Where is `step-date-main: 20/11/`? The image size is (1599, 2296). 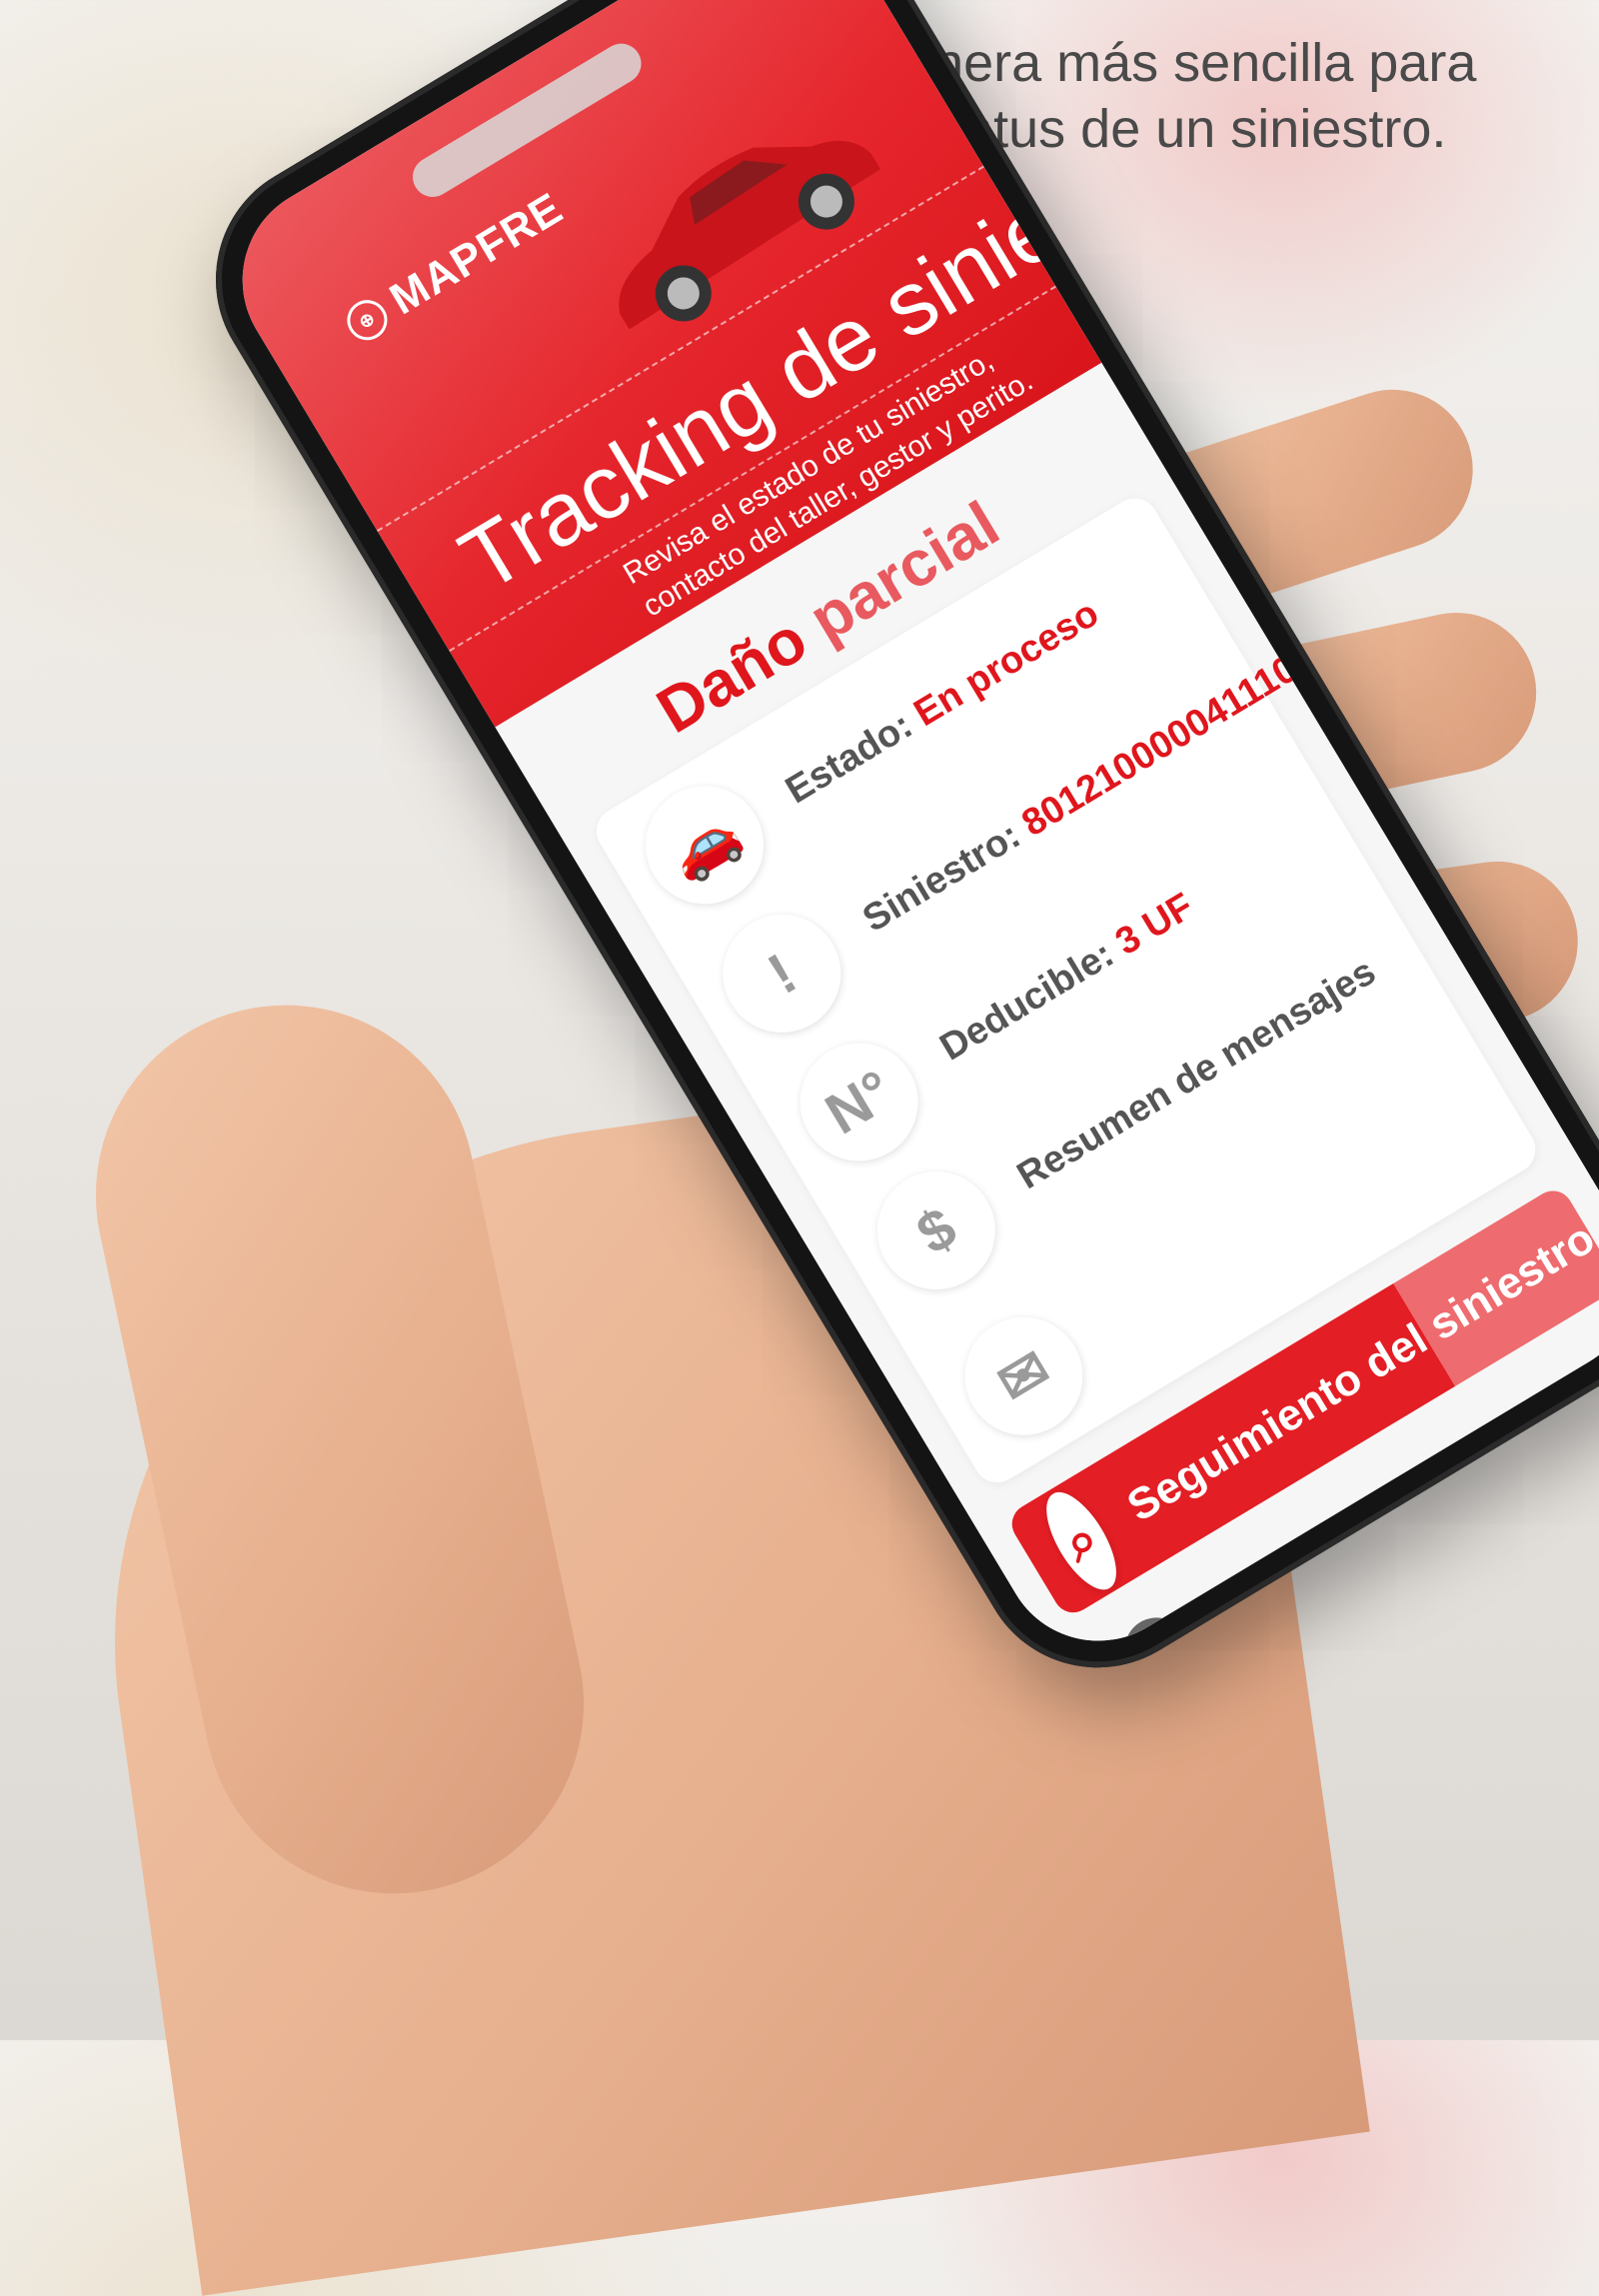 step-date-main: 20/11/ is located at coordinates (1538, 1417).